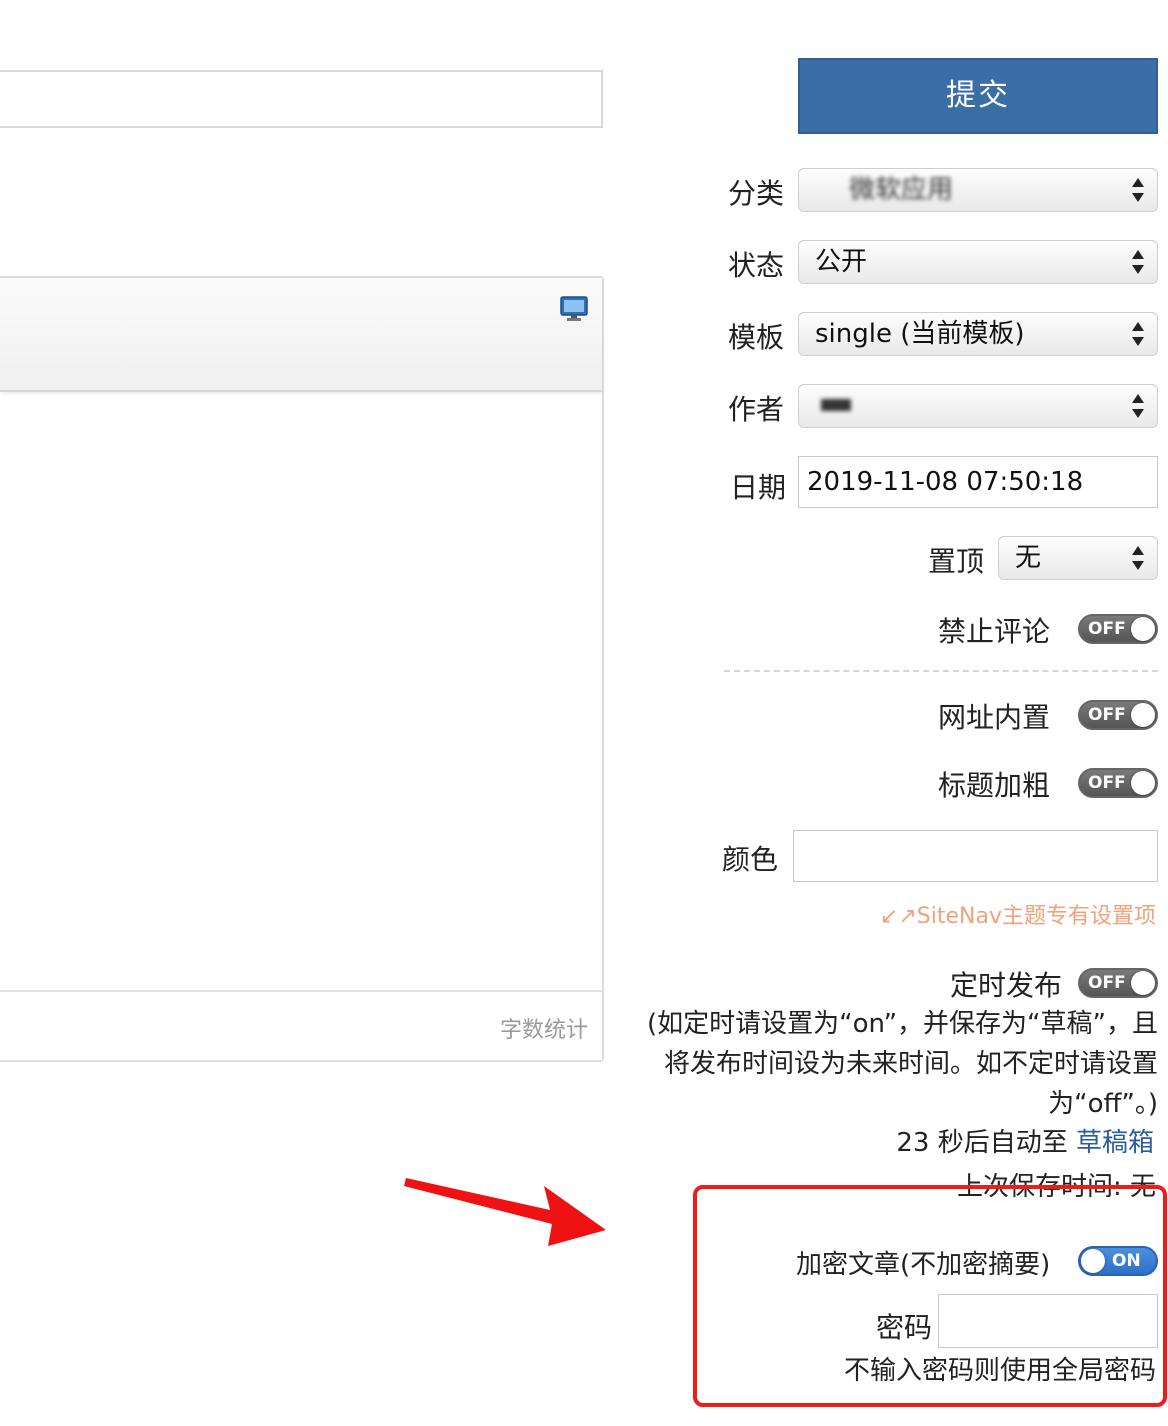 This screenshot has height=1426, width=1168. Describe the element at coordinates (841, 262) in the screenshot. I see `status-value: 公开` at that location.